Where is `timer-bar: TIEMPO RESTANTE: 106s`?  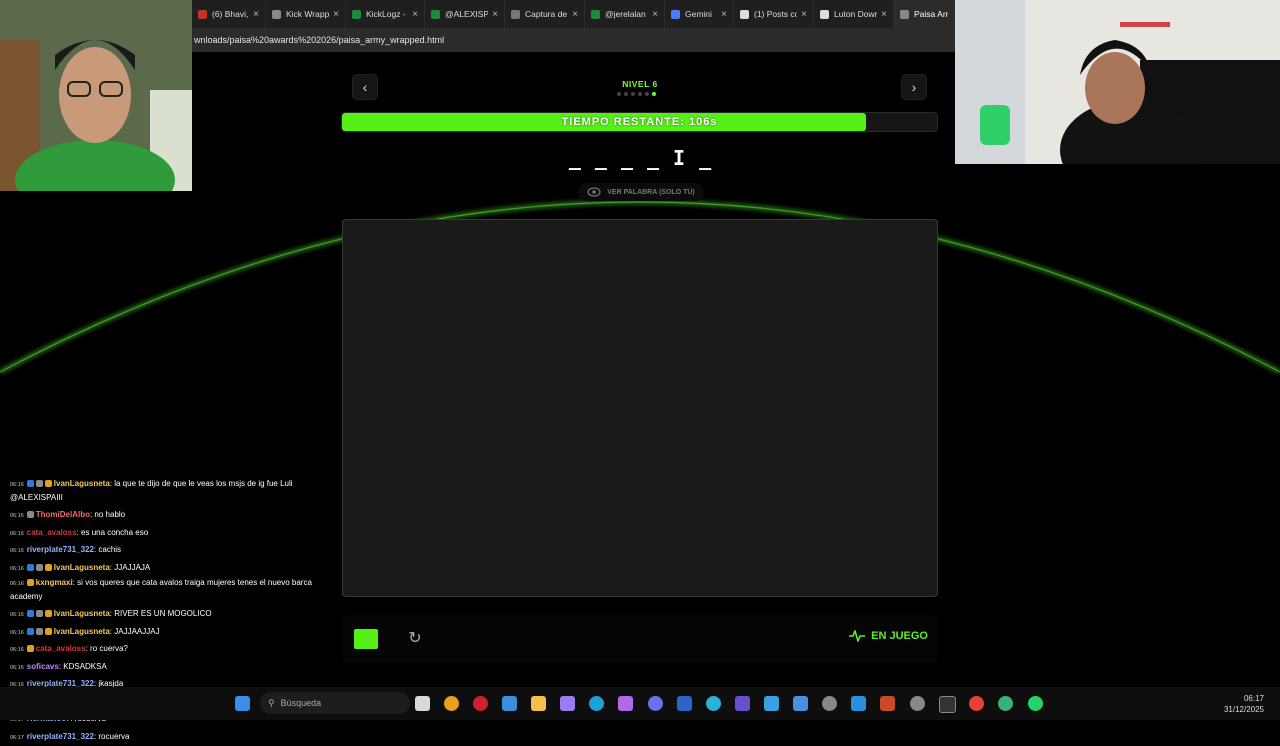 timer-bar: TIEMPO RESTANTE: 106s is located at coordinates (639, 122).